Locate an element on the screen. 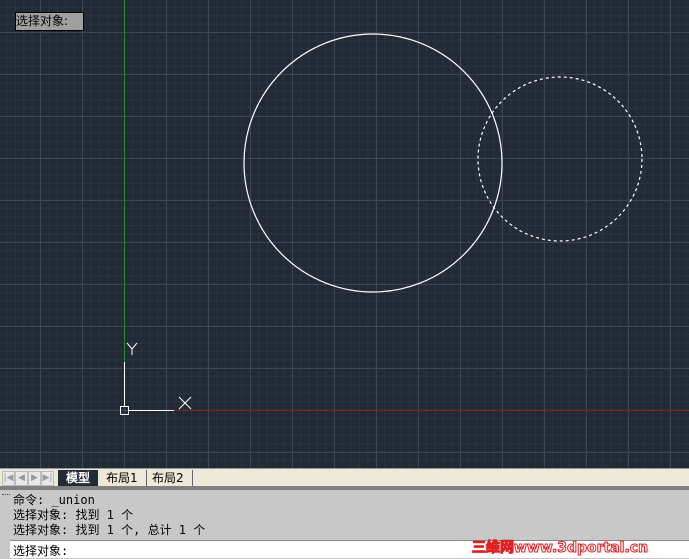  prev-tab-button: ◀ is located at coordinates (21, 478).